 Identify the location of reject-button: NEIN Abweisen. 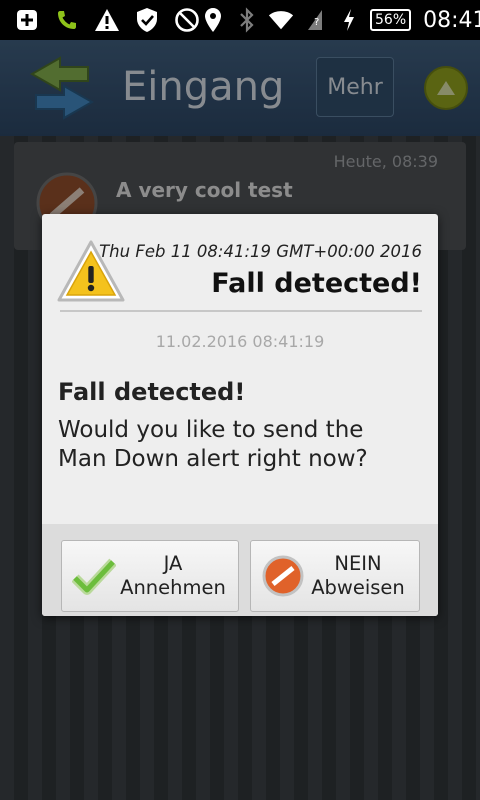
(335, 576).